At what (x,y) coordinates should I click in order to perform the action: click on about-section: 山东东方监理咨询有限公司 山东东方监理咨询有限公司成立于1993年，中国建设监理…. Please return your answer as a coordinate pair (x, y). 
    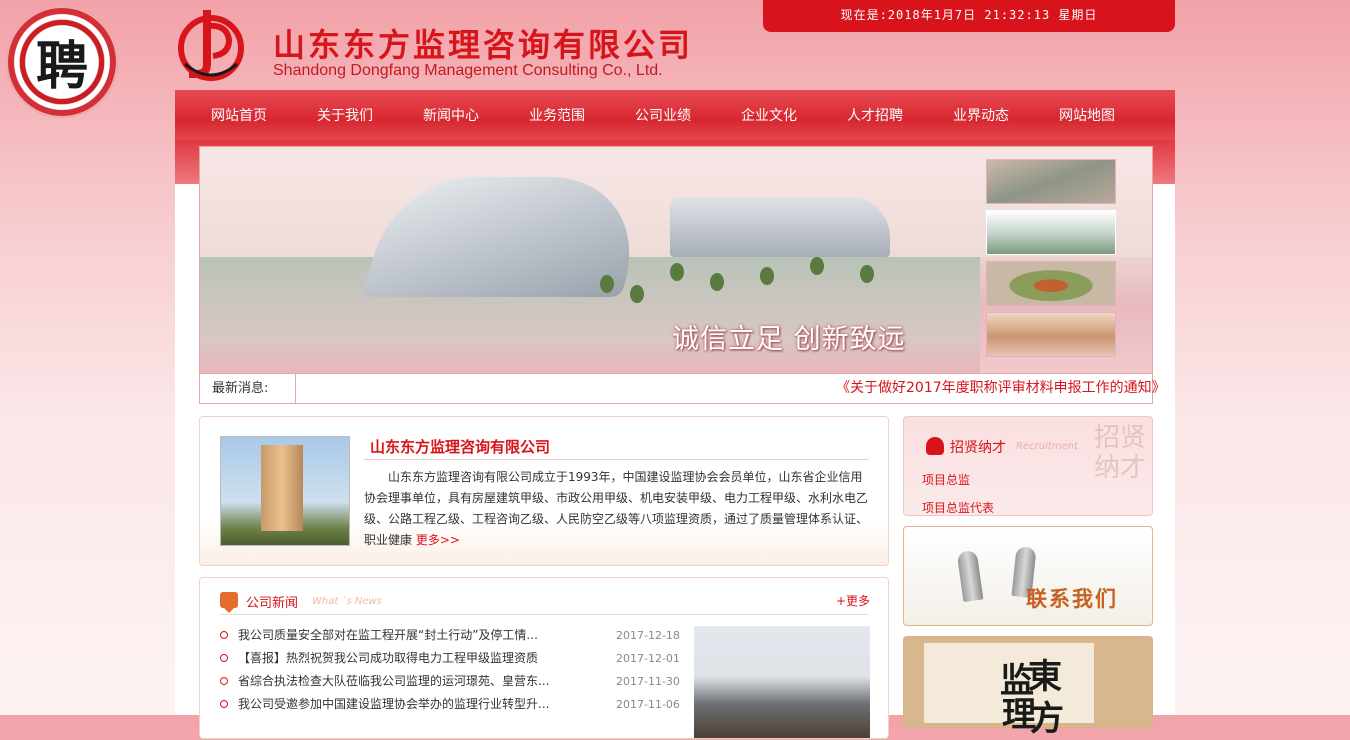
    Looking at the image, I should click on (544, 491).